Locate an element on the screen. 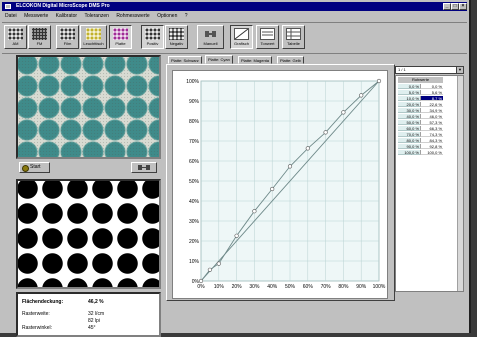 This screenshot has width=477, height=337. table-row: 30,0 % 34,9 % is located at coordinates (420, 110).